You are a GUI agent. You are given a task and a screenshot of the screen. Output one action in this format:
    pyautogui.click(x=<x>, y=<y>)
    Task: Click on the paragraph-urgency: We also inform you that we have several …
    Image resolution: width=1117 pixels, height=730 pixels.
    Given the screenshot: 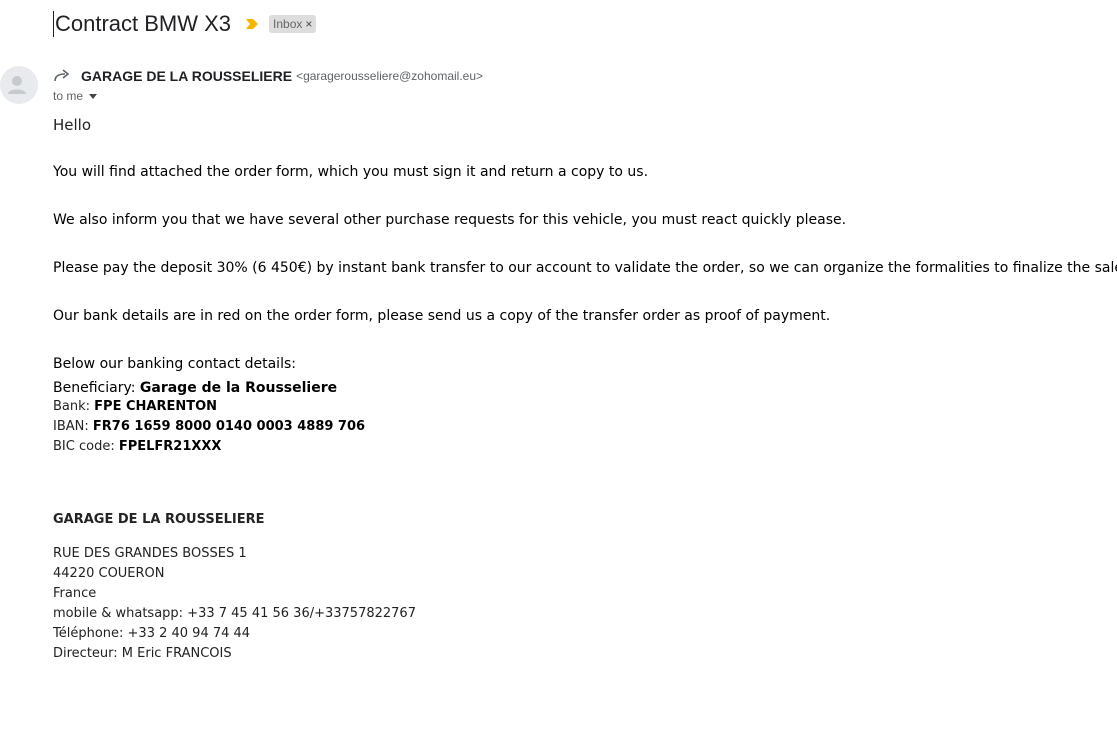 What is the action you would take?
    pyautogui.click(x=450, y=220)
    